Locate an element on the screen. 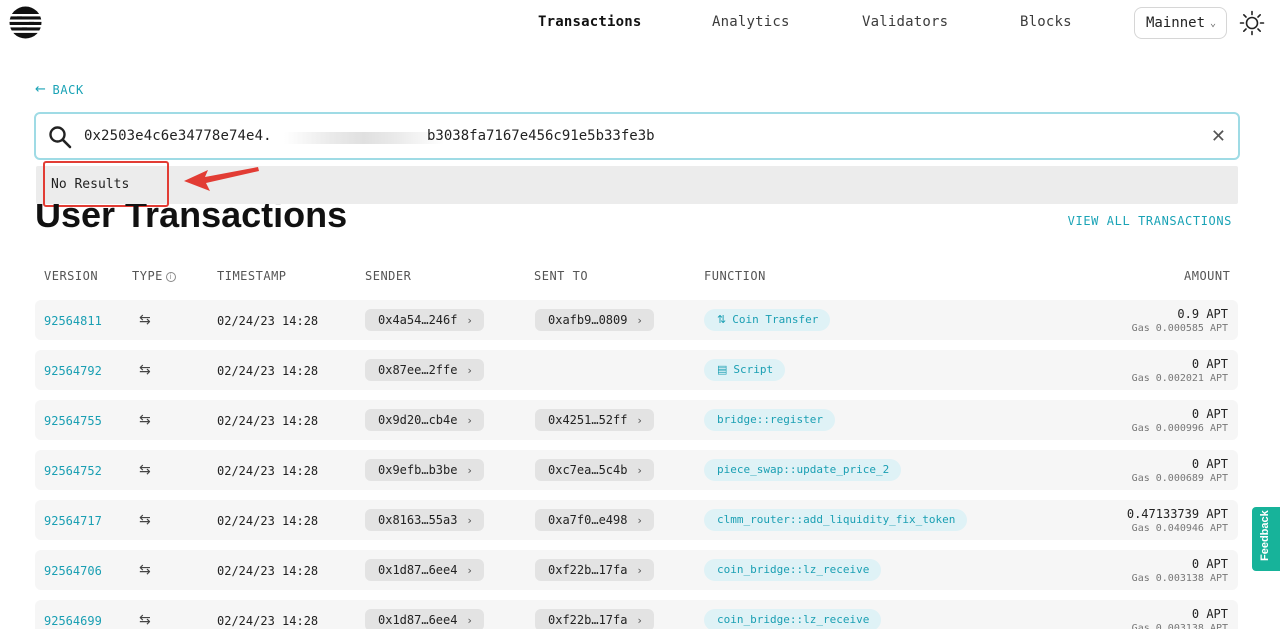 The width and height of the screenshot is (1280, 629). search-value-end: b3038fa7167e456c91e5b33fe3b is located at coordinates (541, 136).